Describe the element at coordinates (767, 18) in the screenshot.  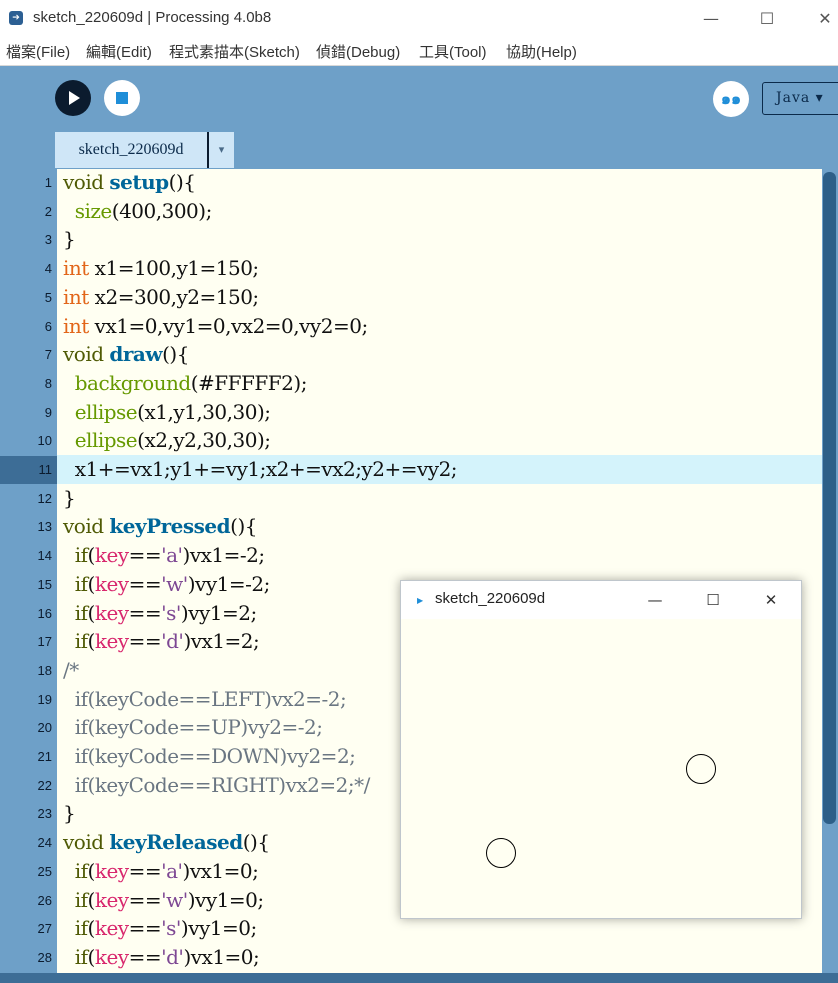
I see `maximize-button: ☐` at that location.